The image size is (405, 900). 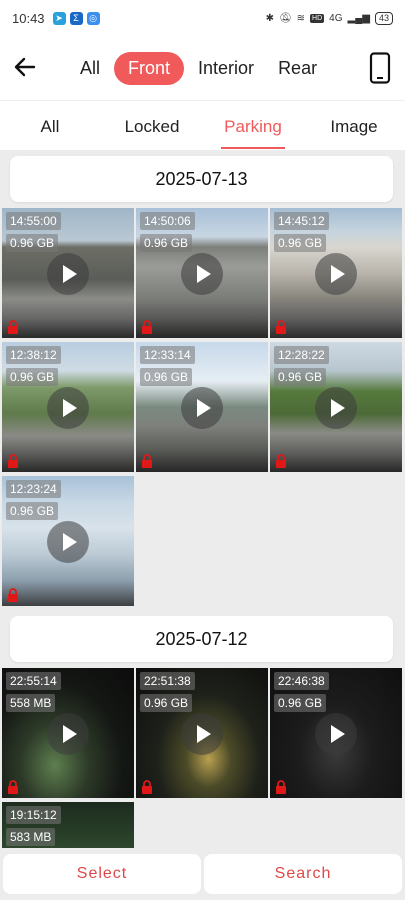 I want to click on back-arrow-icon, so click(x=25, y=67).